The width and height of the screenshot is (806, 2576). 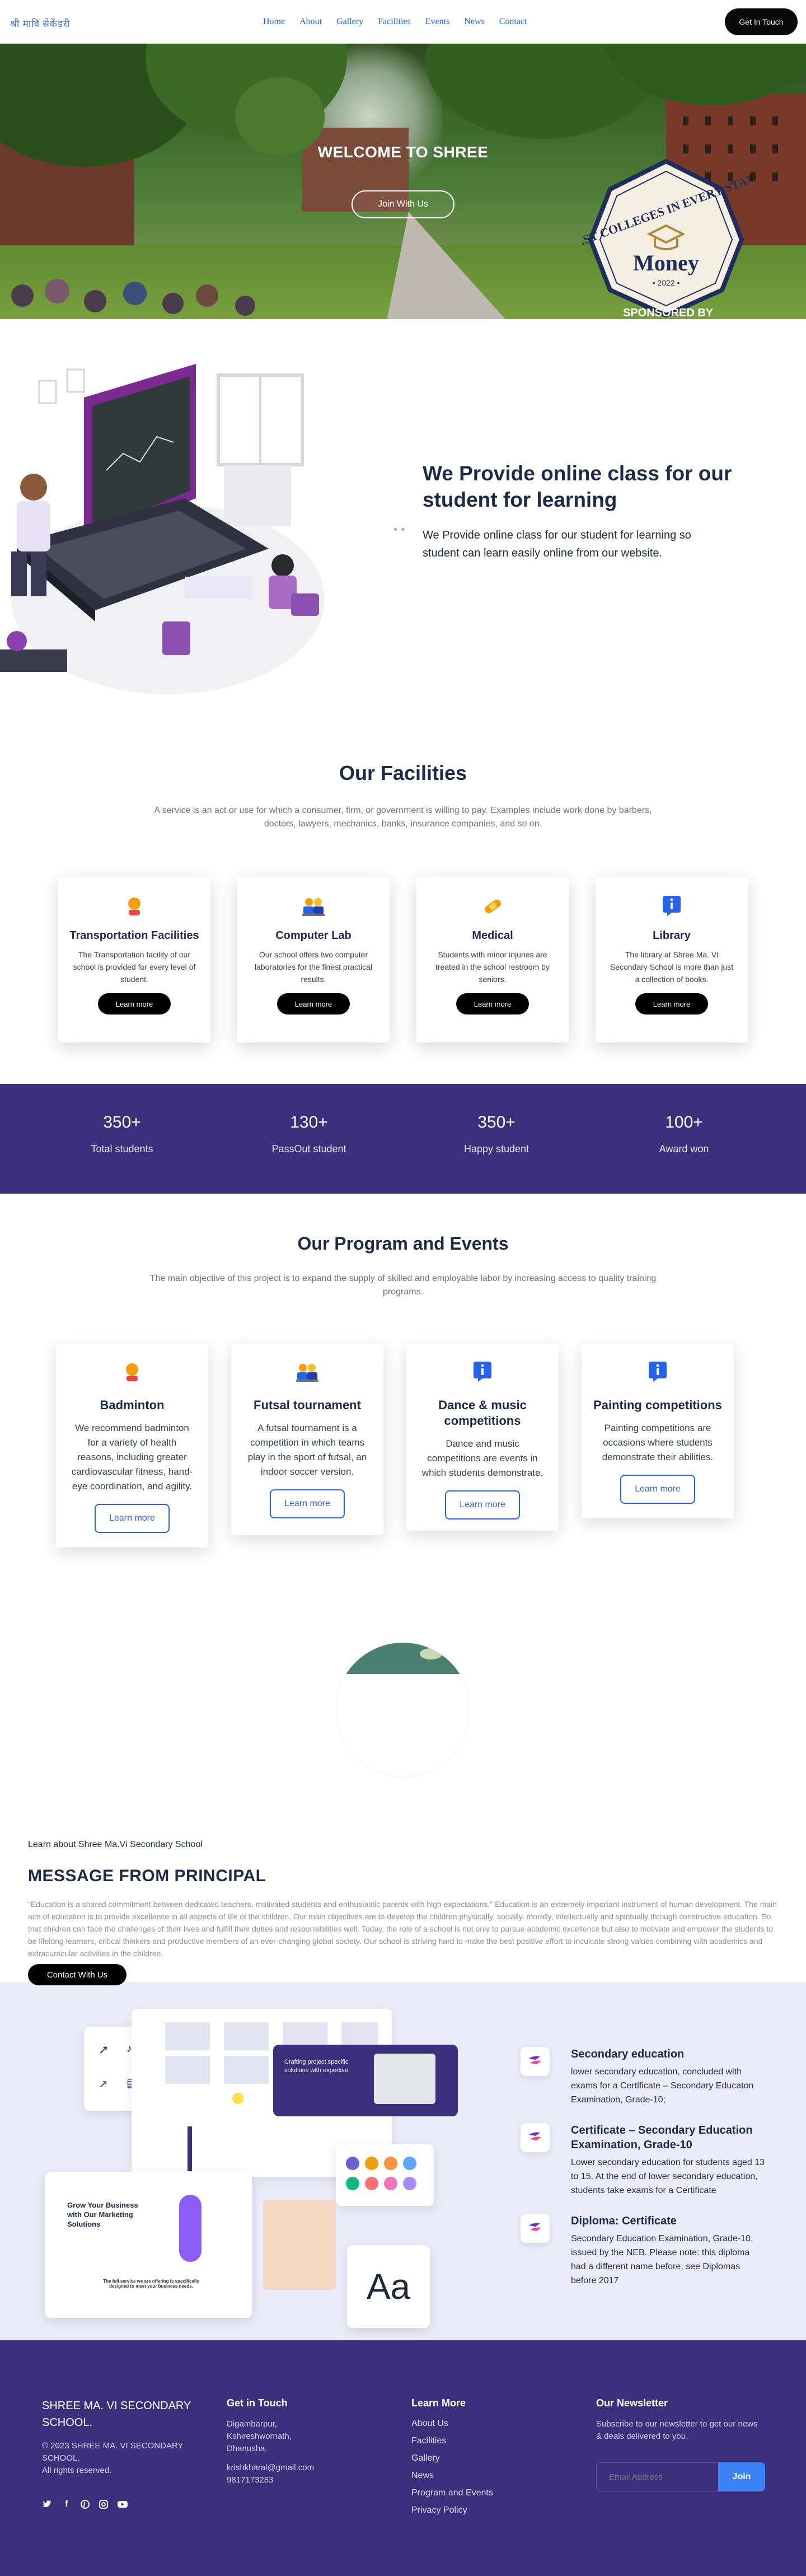 What do you see at coordinates (481, 2458) in the screenshot?
I see `footer-link-gallery: Gallery` at bounding box center [481, 2458].